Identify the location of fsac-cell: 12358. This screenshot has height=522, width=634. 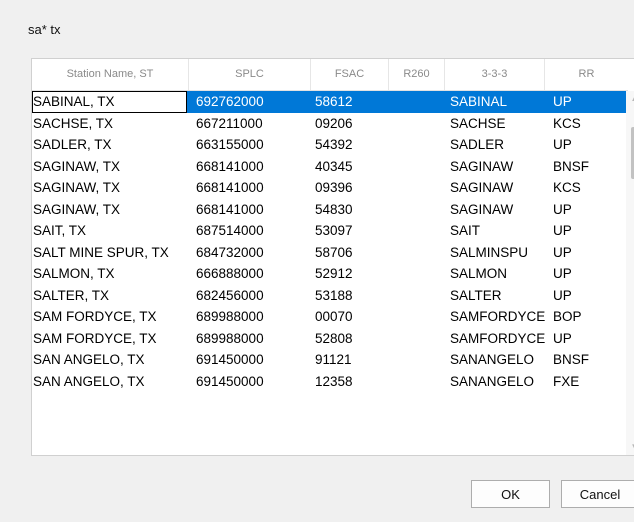
(334, 381).